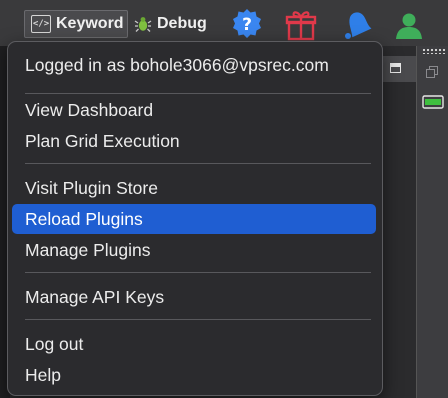 The width and height of the screenshot is (448, 398). I want to click on menu-item-manage-plugins: Manage Plugins, so click(194, 250).